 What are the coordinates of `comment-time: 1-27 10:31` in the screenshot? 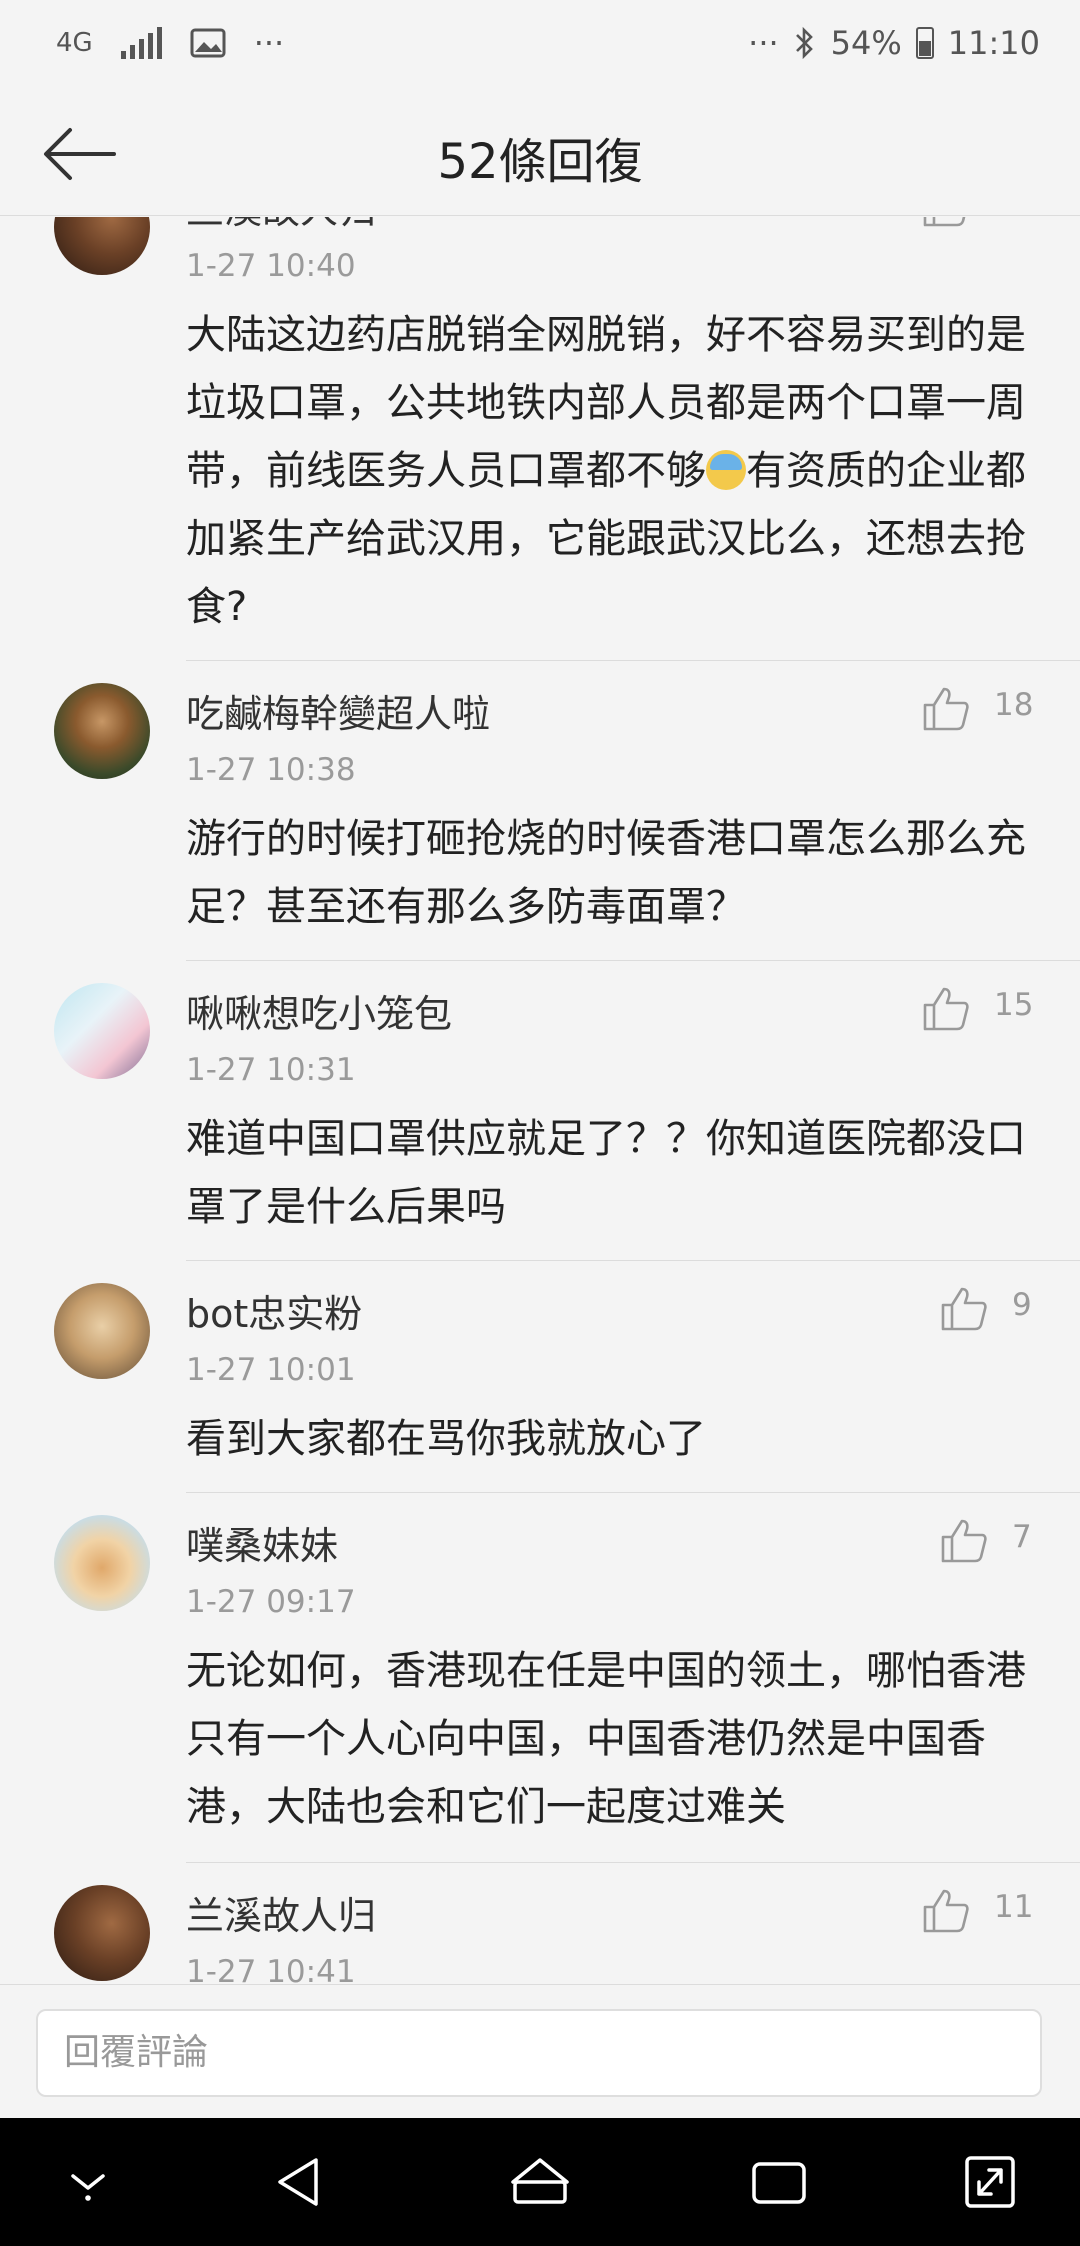 It's located at (271, 1070).